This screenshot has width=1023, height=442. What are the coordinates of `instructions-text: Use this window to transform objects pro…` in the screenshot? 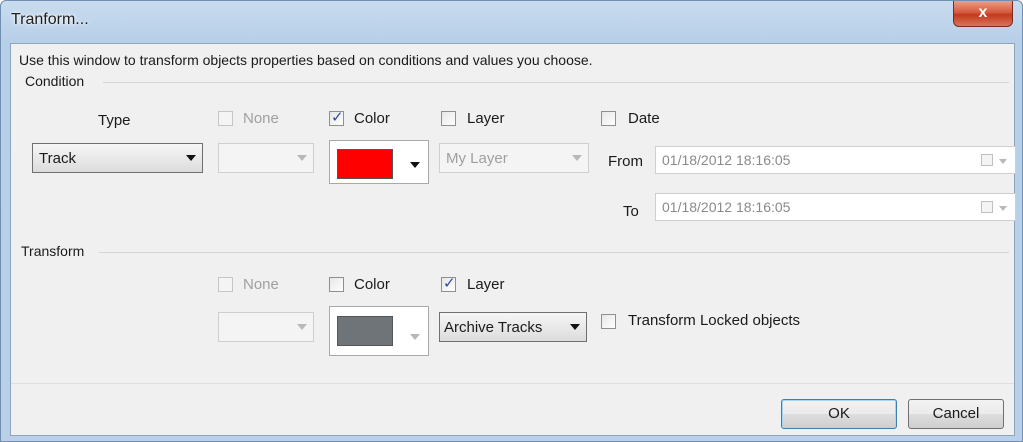 It's located at (306, 60).